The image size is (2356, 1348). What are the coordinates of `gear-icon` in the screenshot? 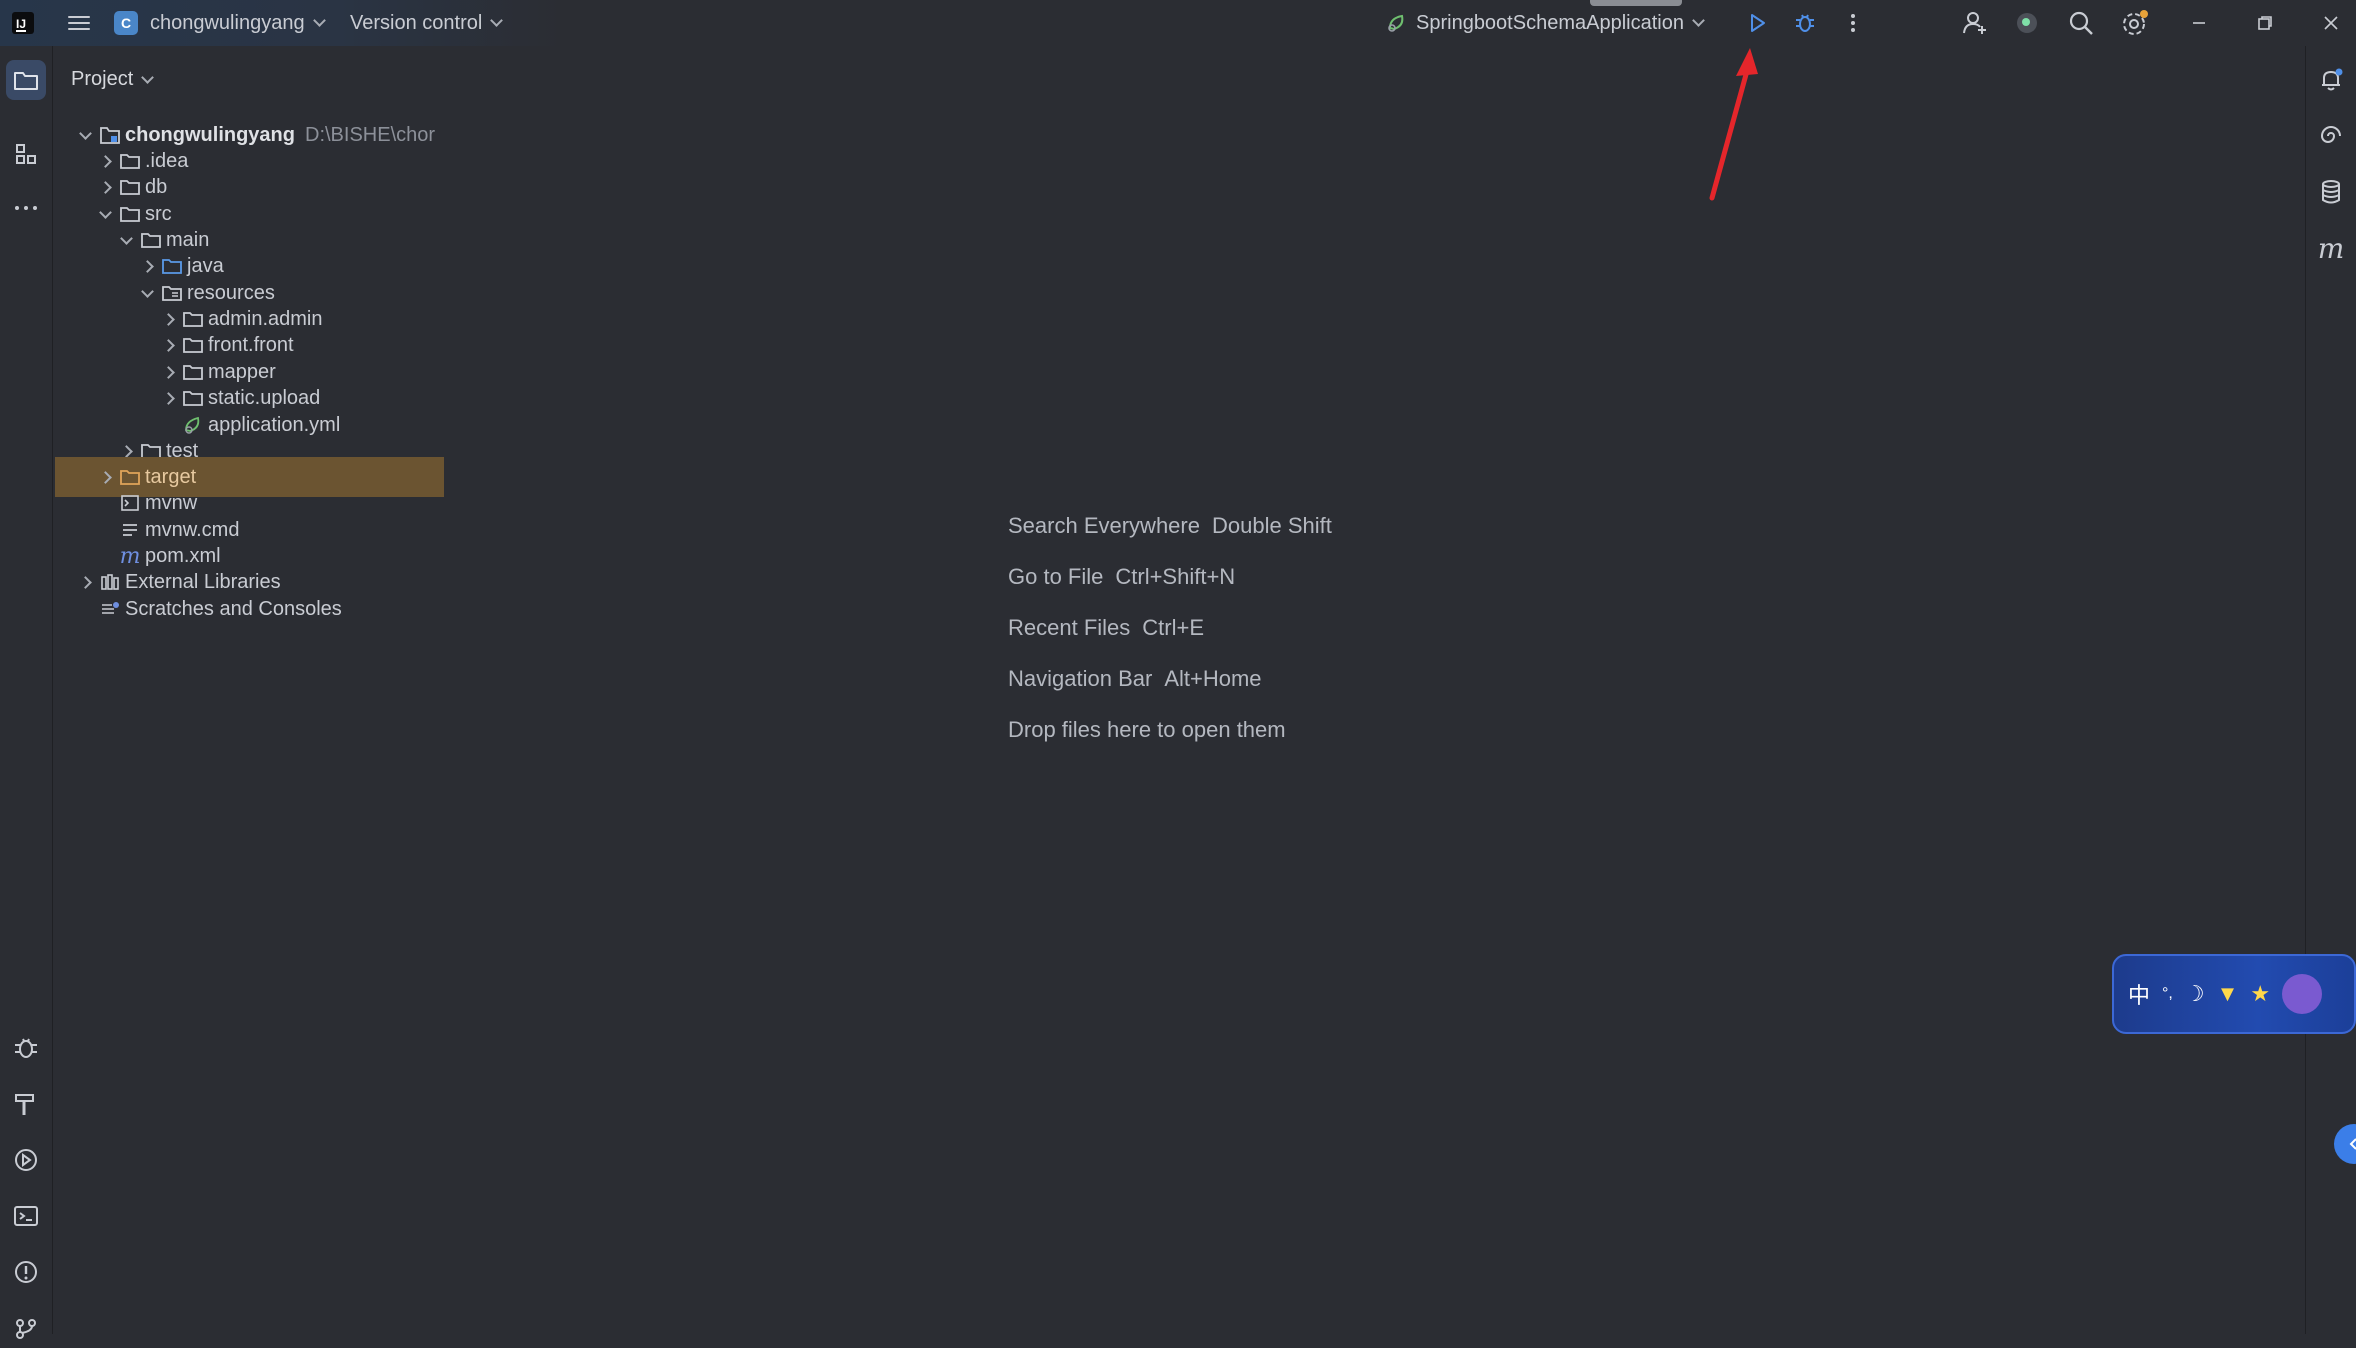 It's located at (2135, 22).